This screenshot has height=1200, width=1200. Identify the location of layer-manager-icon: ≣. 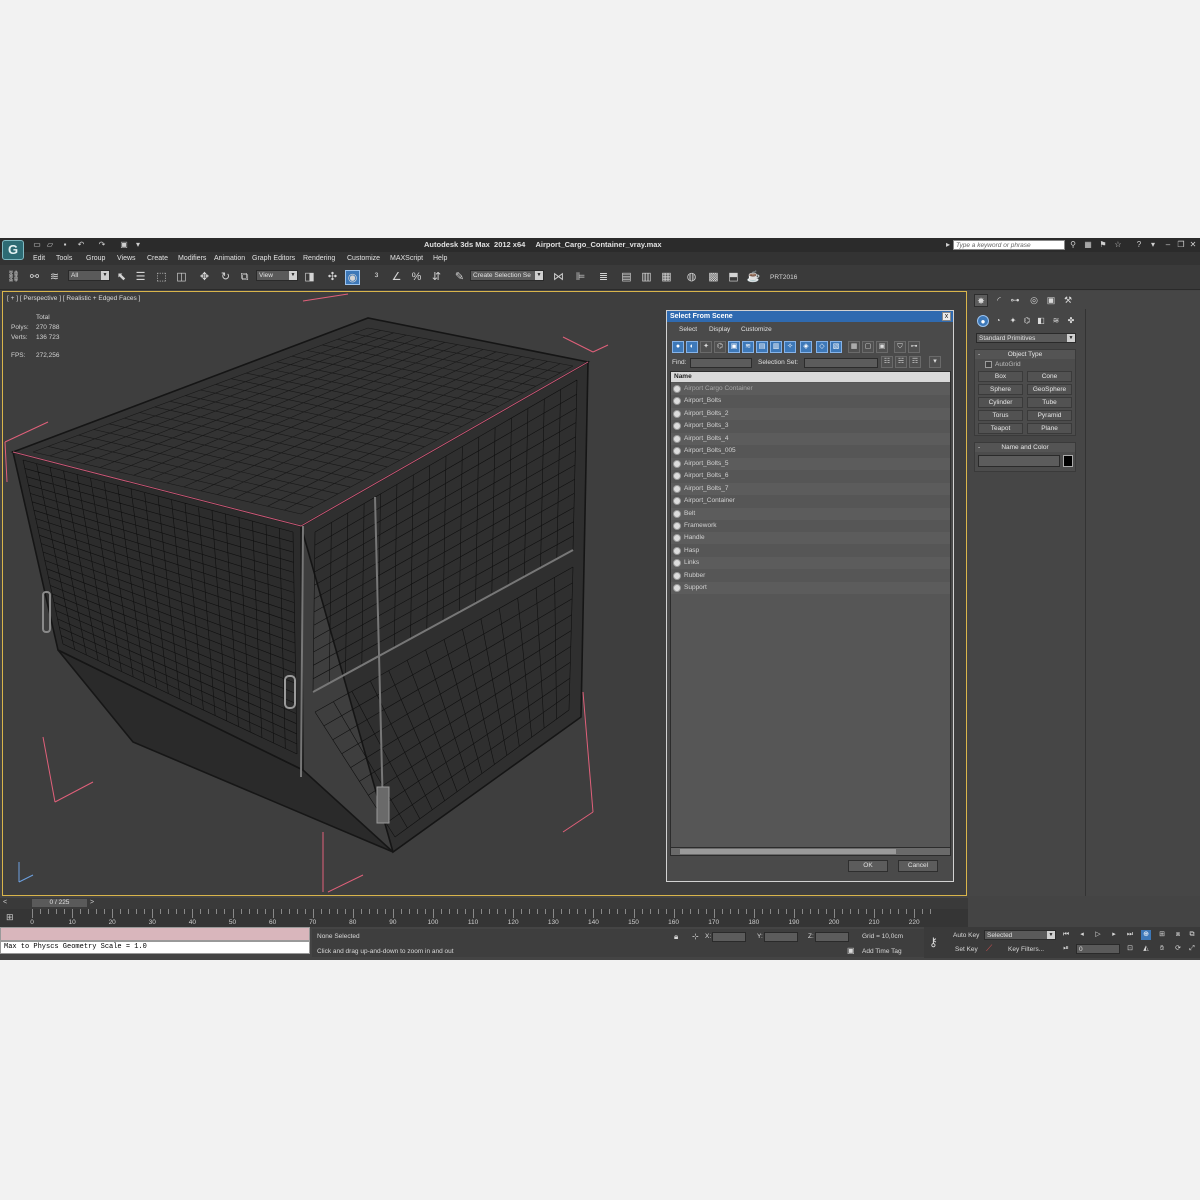
(603, 277).